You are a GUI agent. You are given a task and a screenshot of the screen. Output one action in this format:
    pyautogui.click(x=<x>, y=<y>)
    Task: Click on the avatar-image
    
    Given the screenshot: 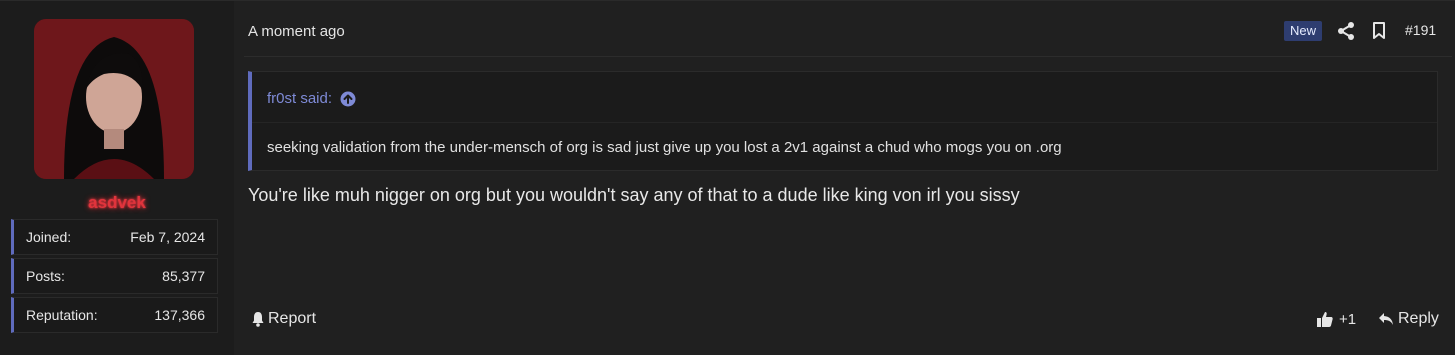 What is the action you would take?
    pyautogui.click(x=114, y=99)
    